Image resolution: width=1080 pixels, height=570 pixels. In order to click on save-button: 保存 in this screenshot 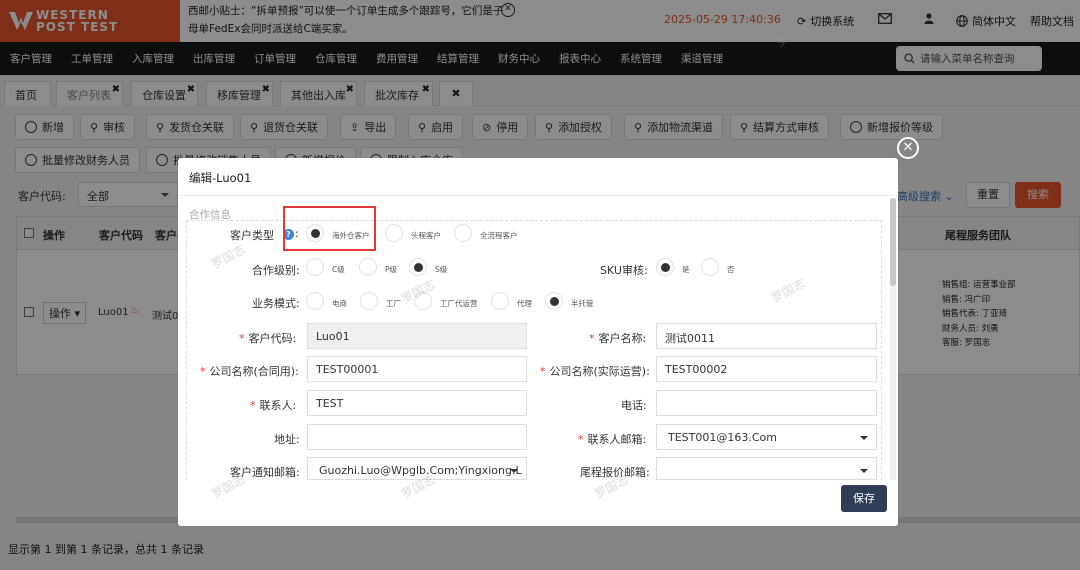, I will do `click(864, 498)`.